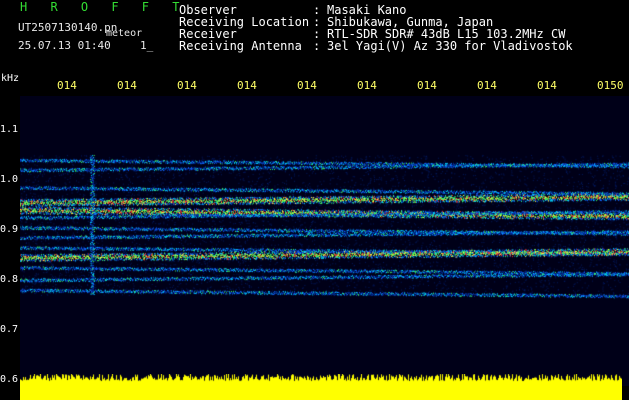 The width and height of the screenshot is (629, 400). Describe the element at coordinates (147, 45) in the screenshot. I see `file-counter: 1_` at that location.